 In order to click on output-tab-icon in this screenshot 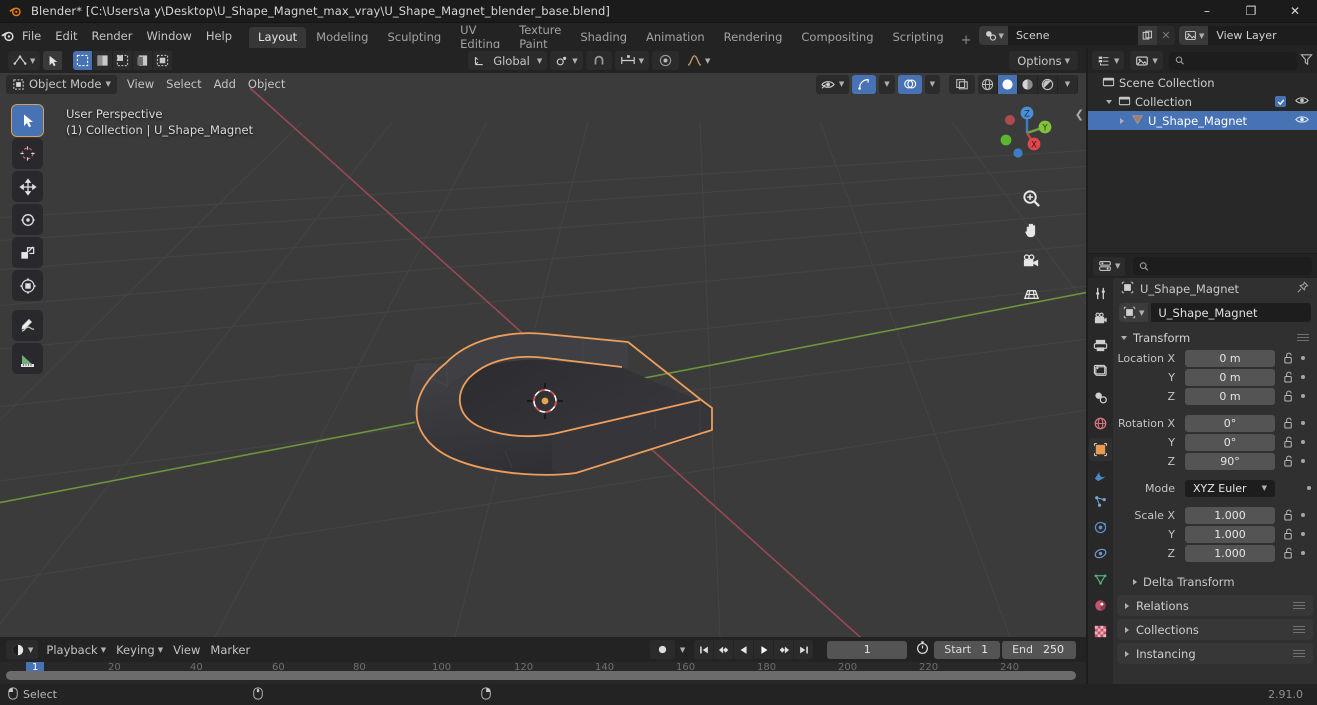, I will do `click(1100, 345)`.